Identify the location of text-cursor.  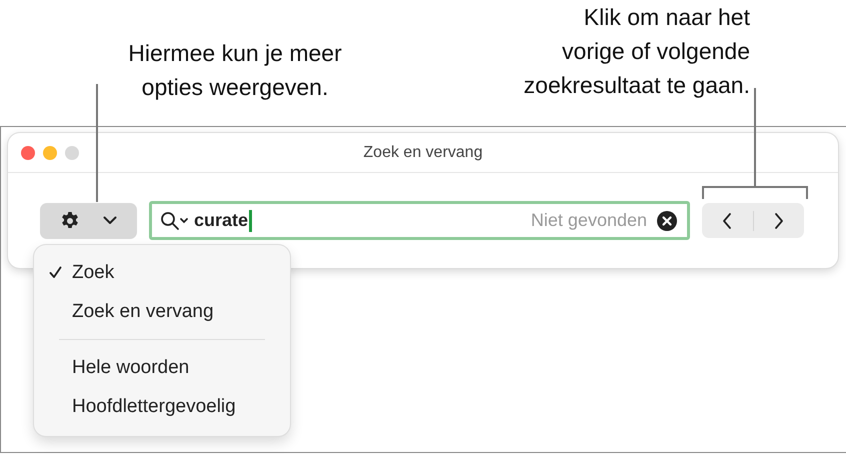
(250, 221).